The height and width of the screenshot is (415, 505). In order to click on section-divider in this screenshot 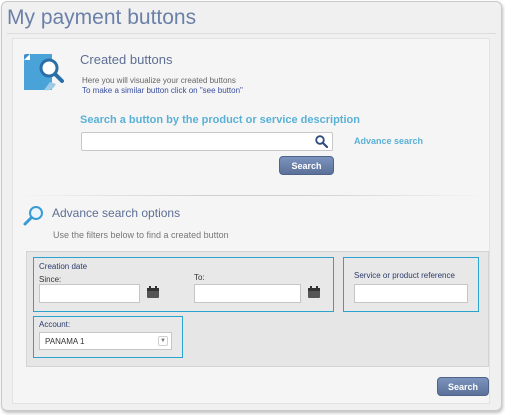, I will do `click(253, 195)`.